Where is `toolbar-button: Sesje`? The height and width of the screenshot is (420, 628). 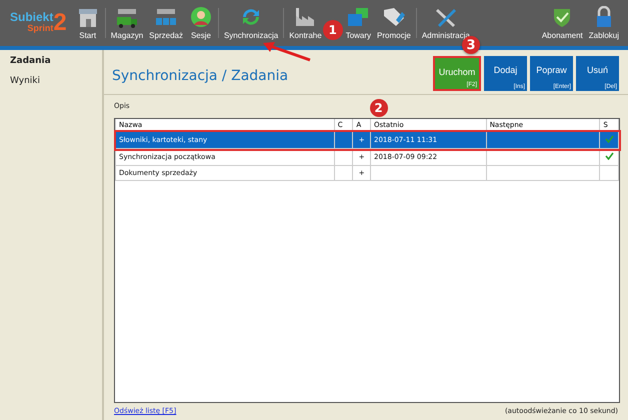
toolbar-button: Sesje is located at coordinates (201, 23).